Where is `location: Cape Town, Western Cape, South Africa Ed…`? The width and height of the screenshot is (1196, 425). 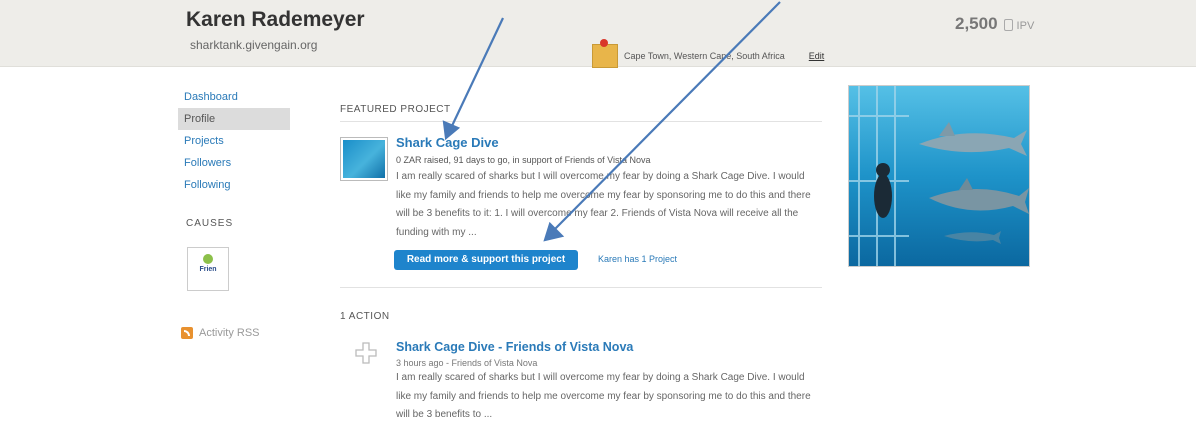 location: Cape Town, Western Cape, South Africa Ed… is located at coordinates (708, 53).